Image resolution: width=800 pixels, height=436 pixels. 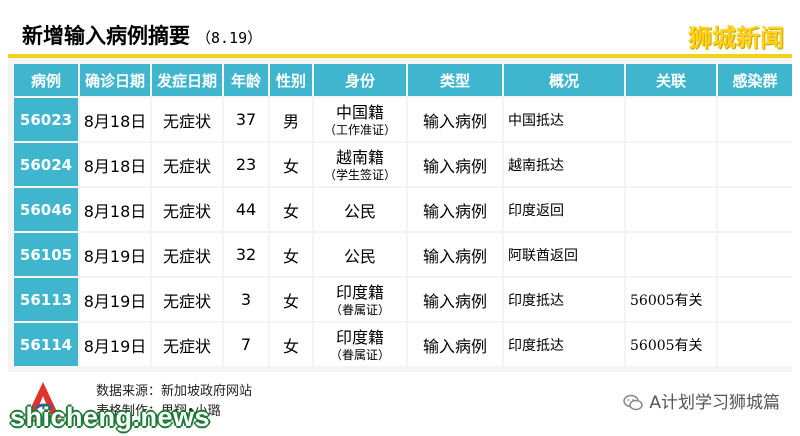 What do you see at coordinates (46, 209) in the screenshot?
I see `case-id: 56046` at bounding box center [46, 209].